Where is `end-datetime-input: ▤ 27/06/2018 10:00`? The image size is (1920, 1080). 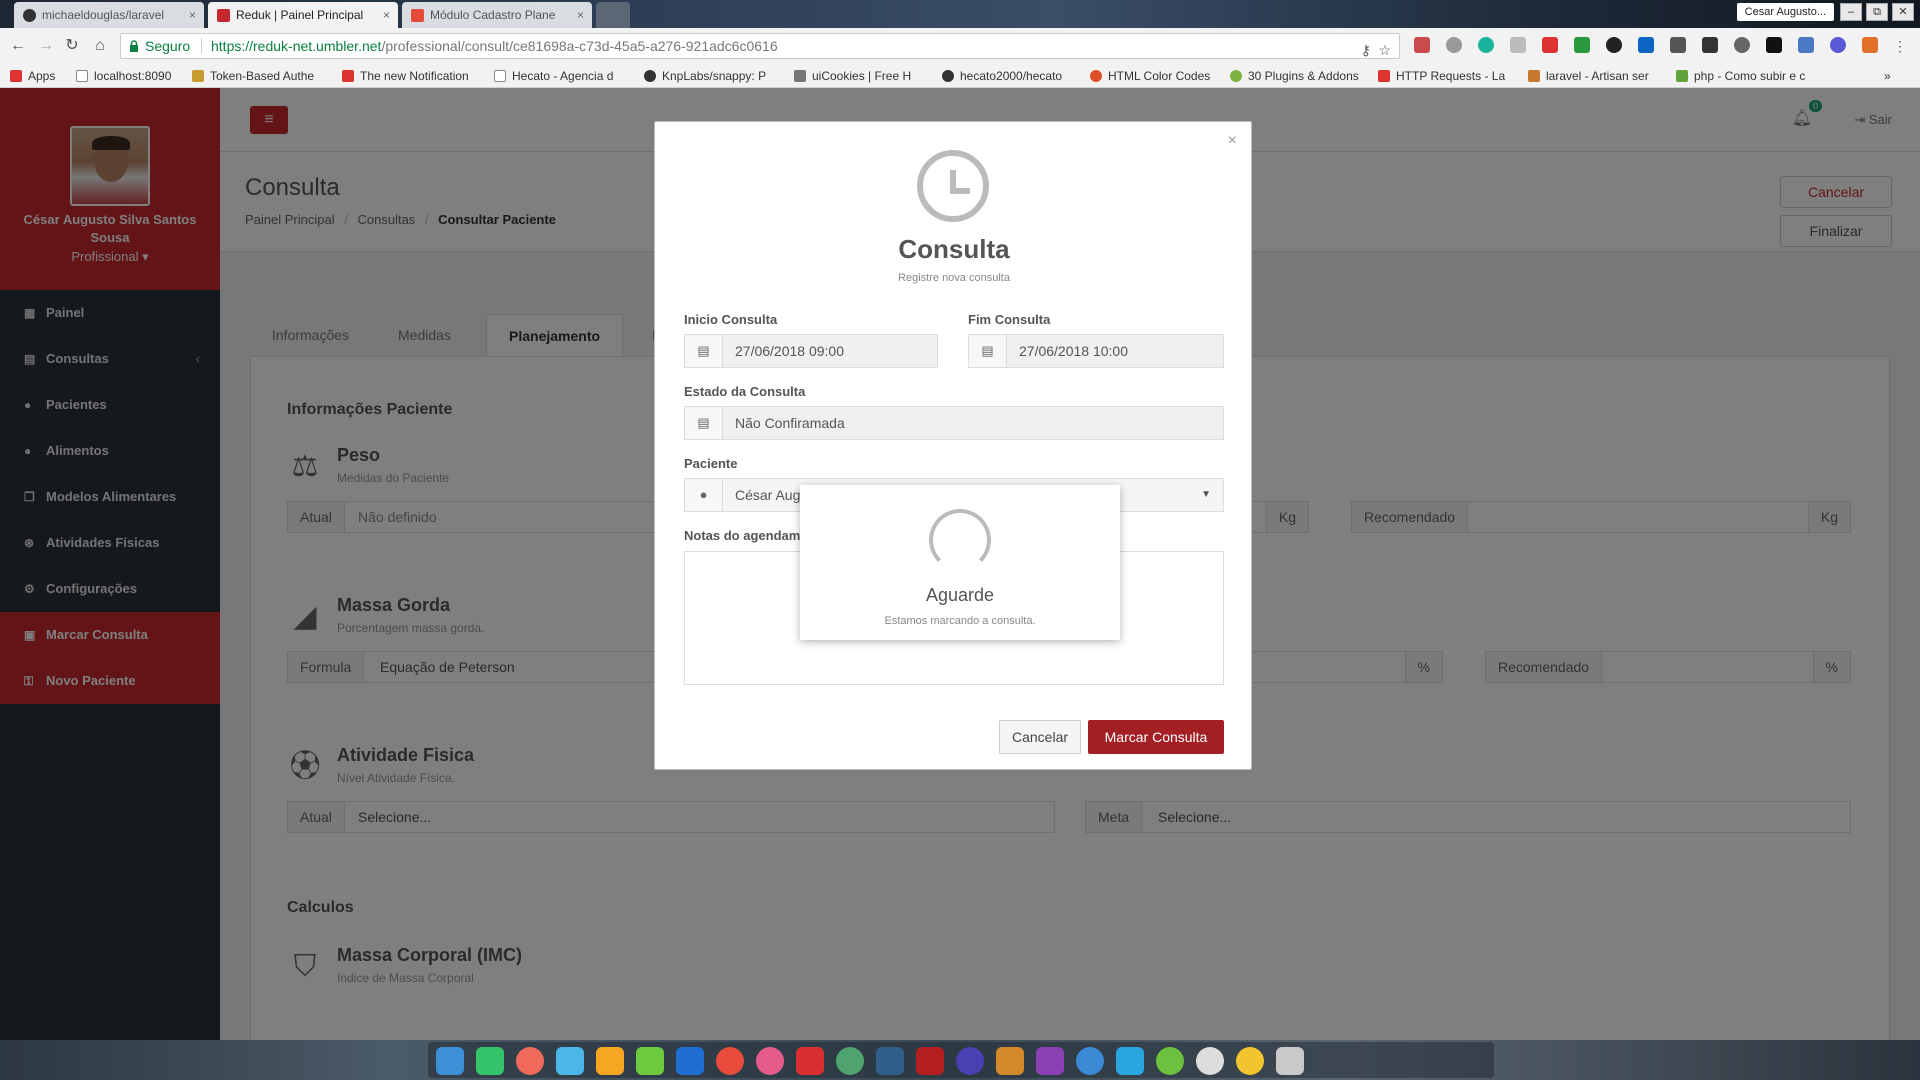 end-datetime-input: ▤ 27/06/2018 10:00 is located at coordinates (1096, 351).